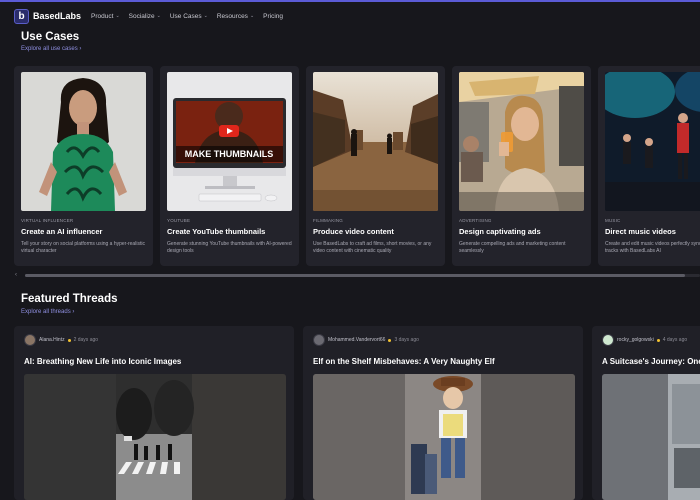 This screenshot has height=500, width=700. What do you see at coordinates (83, 141) in the screenshot?
I see `influencer-image` at bounding box center [83, 141].